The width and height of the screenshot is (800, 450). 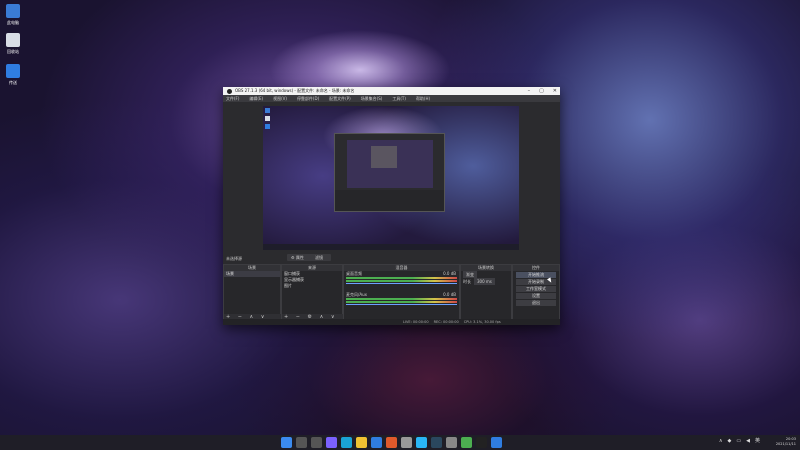 I want to click on no-source-selected-label: 未选择源, so click(x=234, y=258).